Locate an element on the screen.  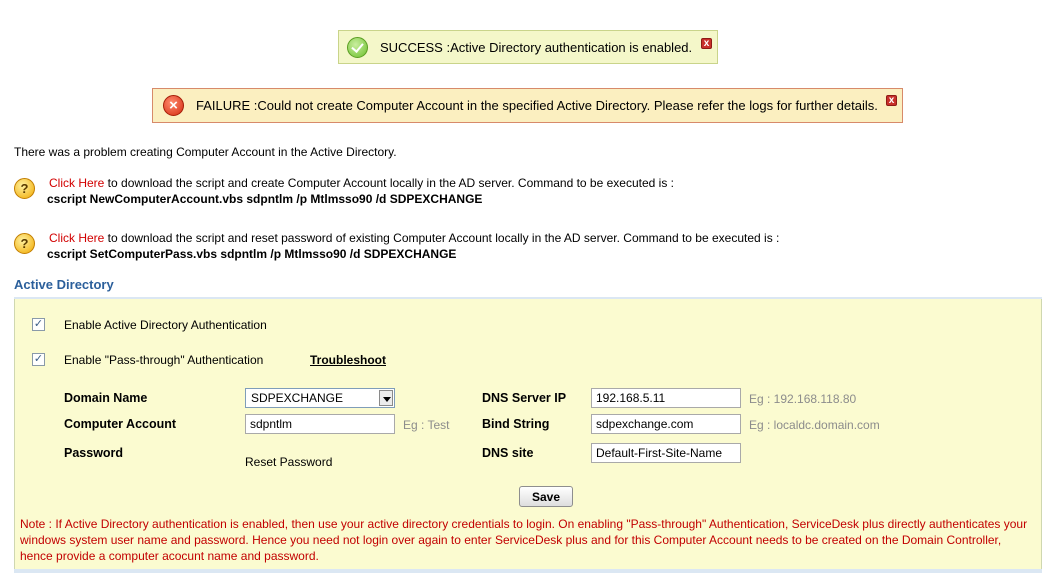
chevron-down-icon is located at coordinates (386, 398).